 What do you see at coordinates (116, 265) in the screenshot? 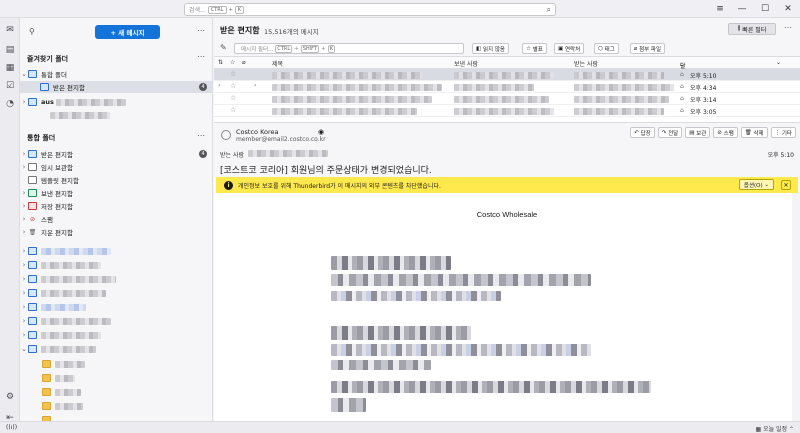
I see `account-item-3: ›` at bounding box center [116, 265].